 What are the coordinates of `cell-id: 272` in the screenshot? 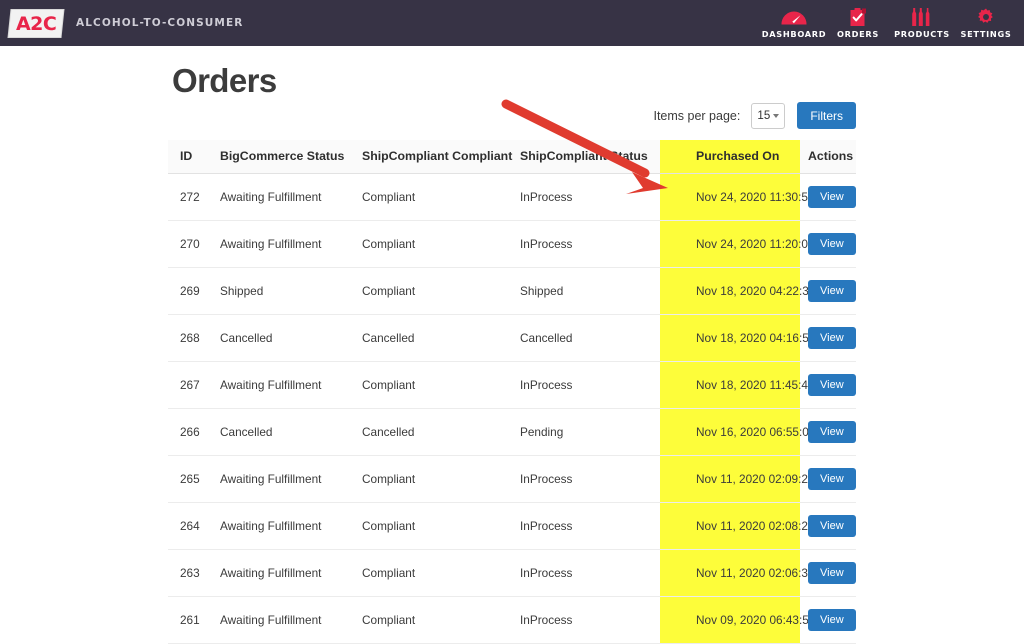 It's located at (194, 197).